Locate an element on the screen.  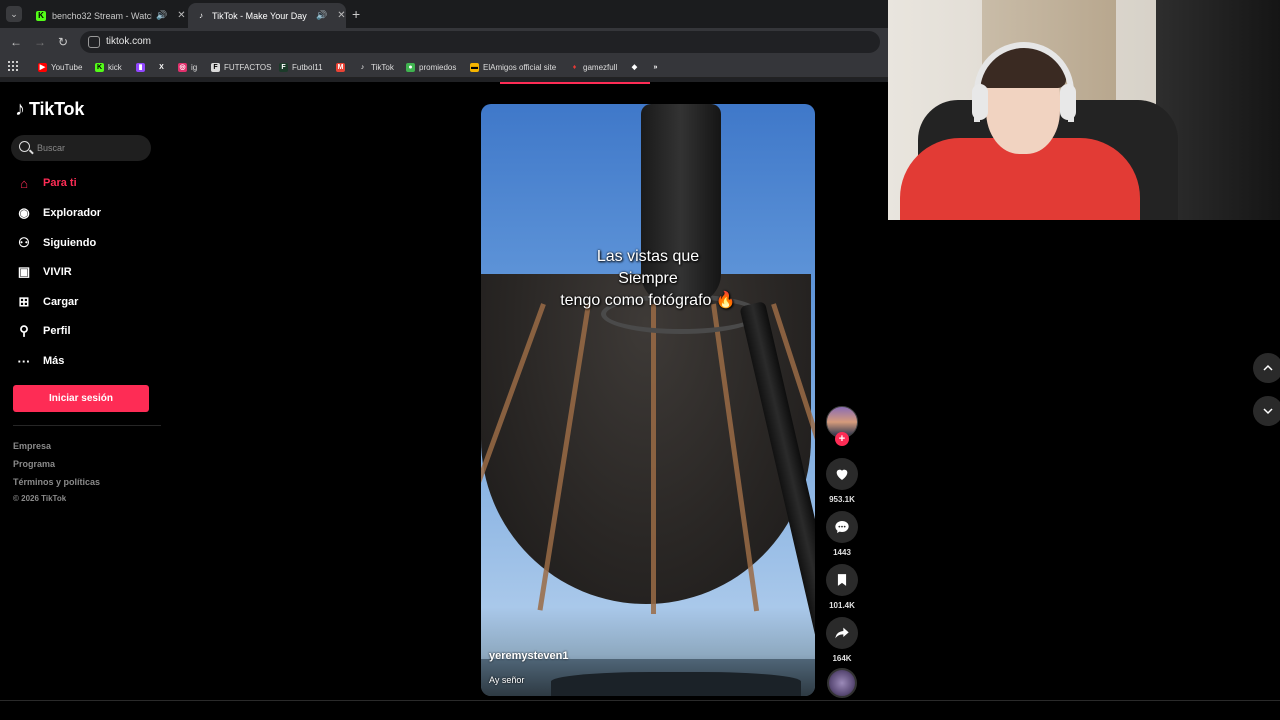
nav-label: Perfil is located at coordinates (57, 331).